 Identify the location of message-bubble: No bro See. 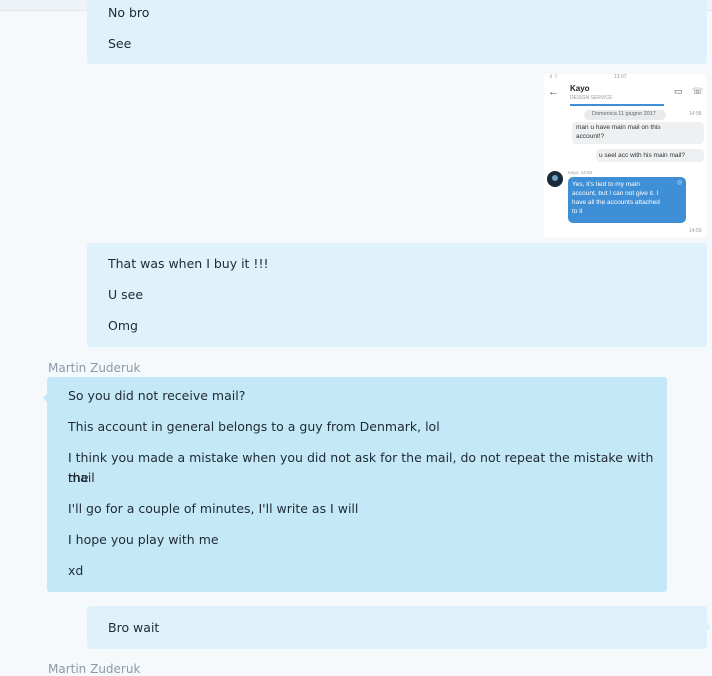
(397, 32).